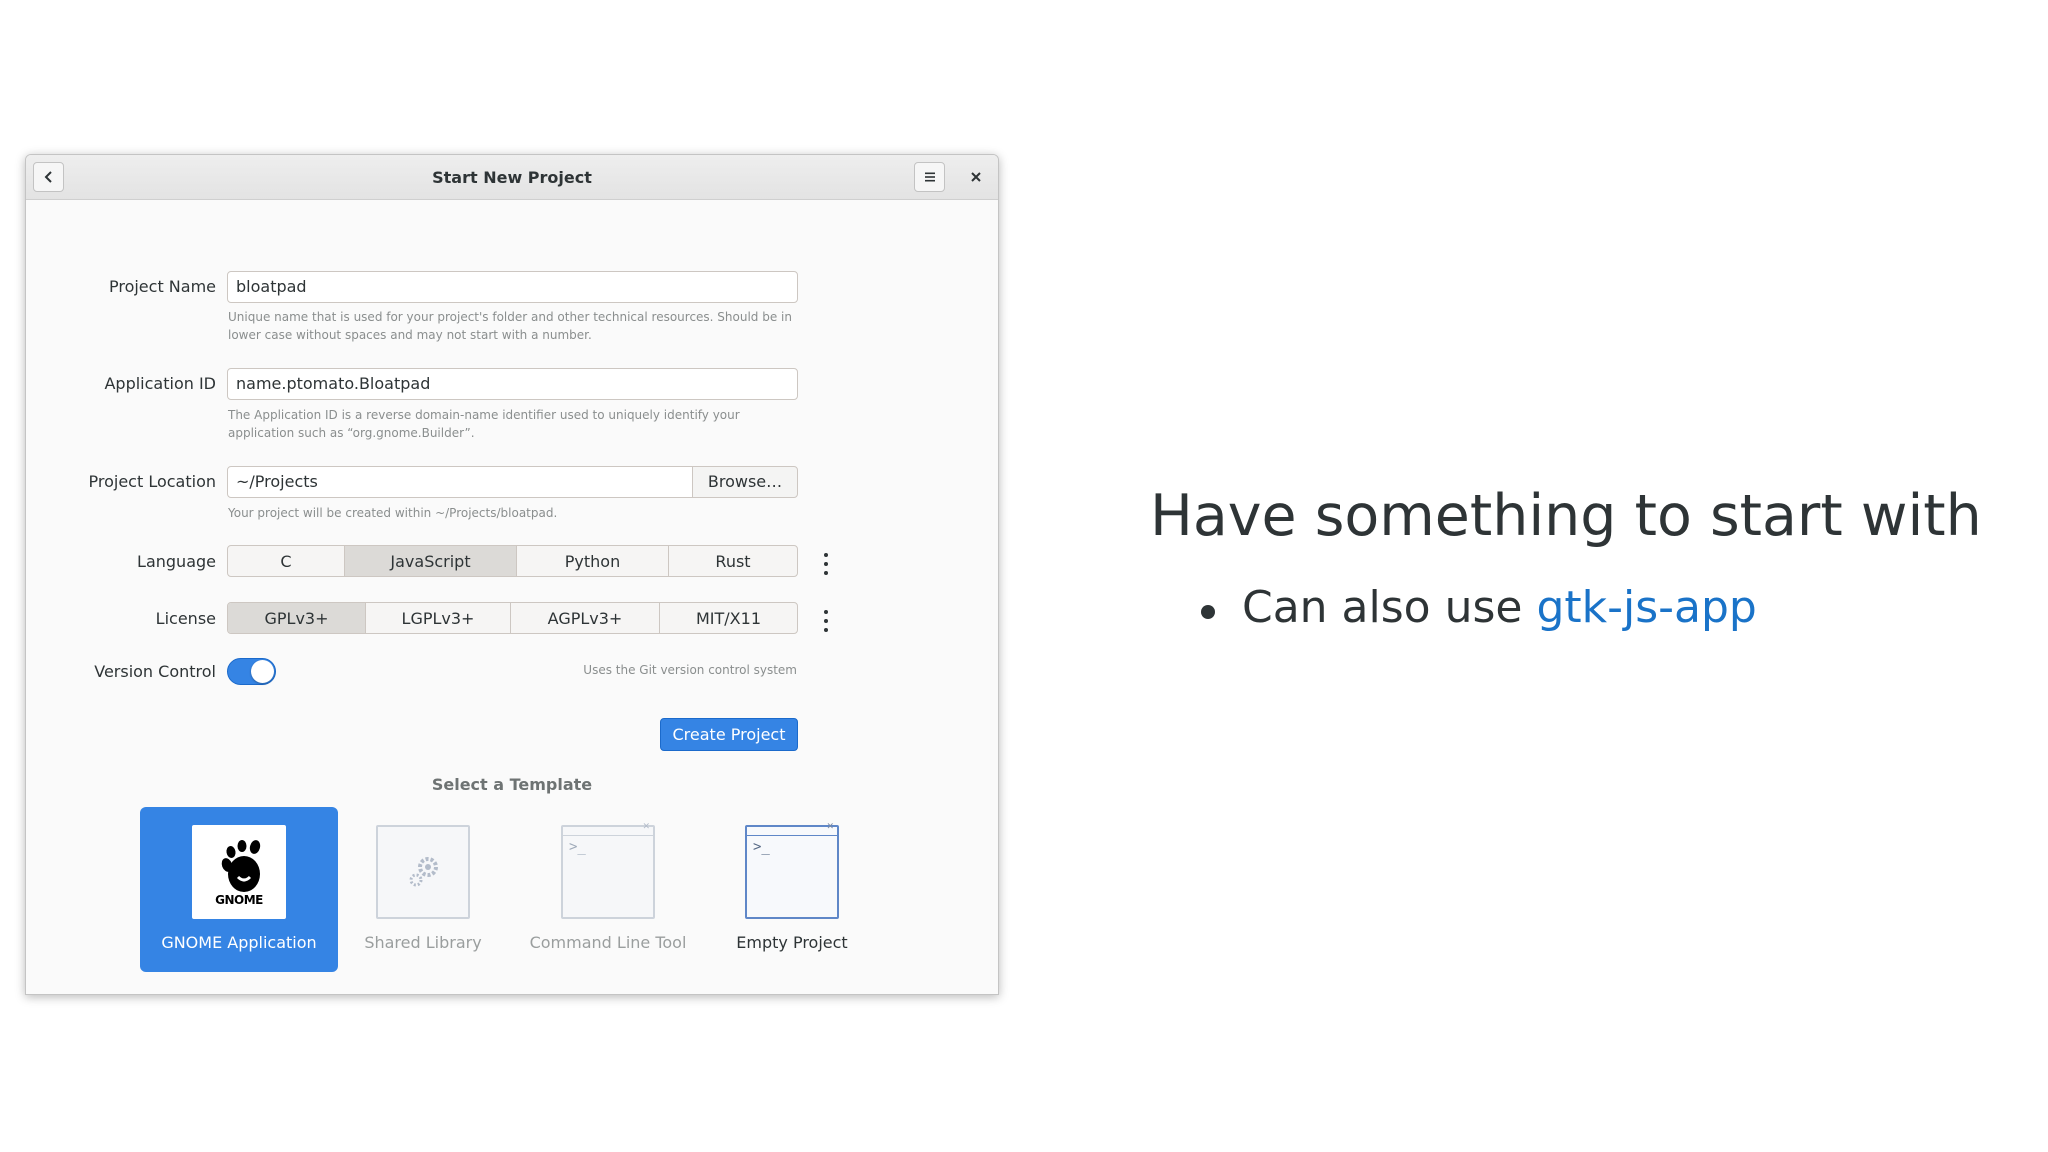 The width and height of the screenshot is (2048, 1152). I want to click on language-selector: C JavaScript Python Rust, so click(512, 561).